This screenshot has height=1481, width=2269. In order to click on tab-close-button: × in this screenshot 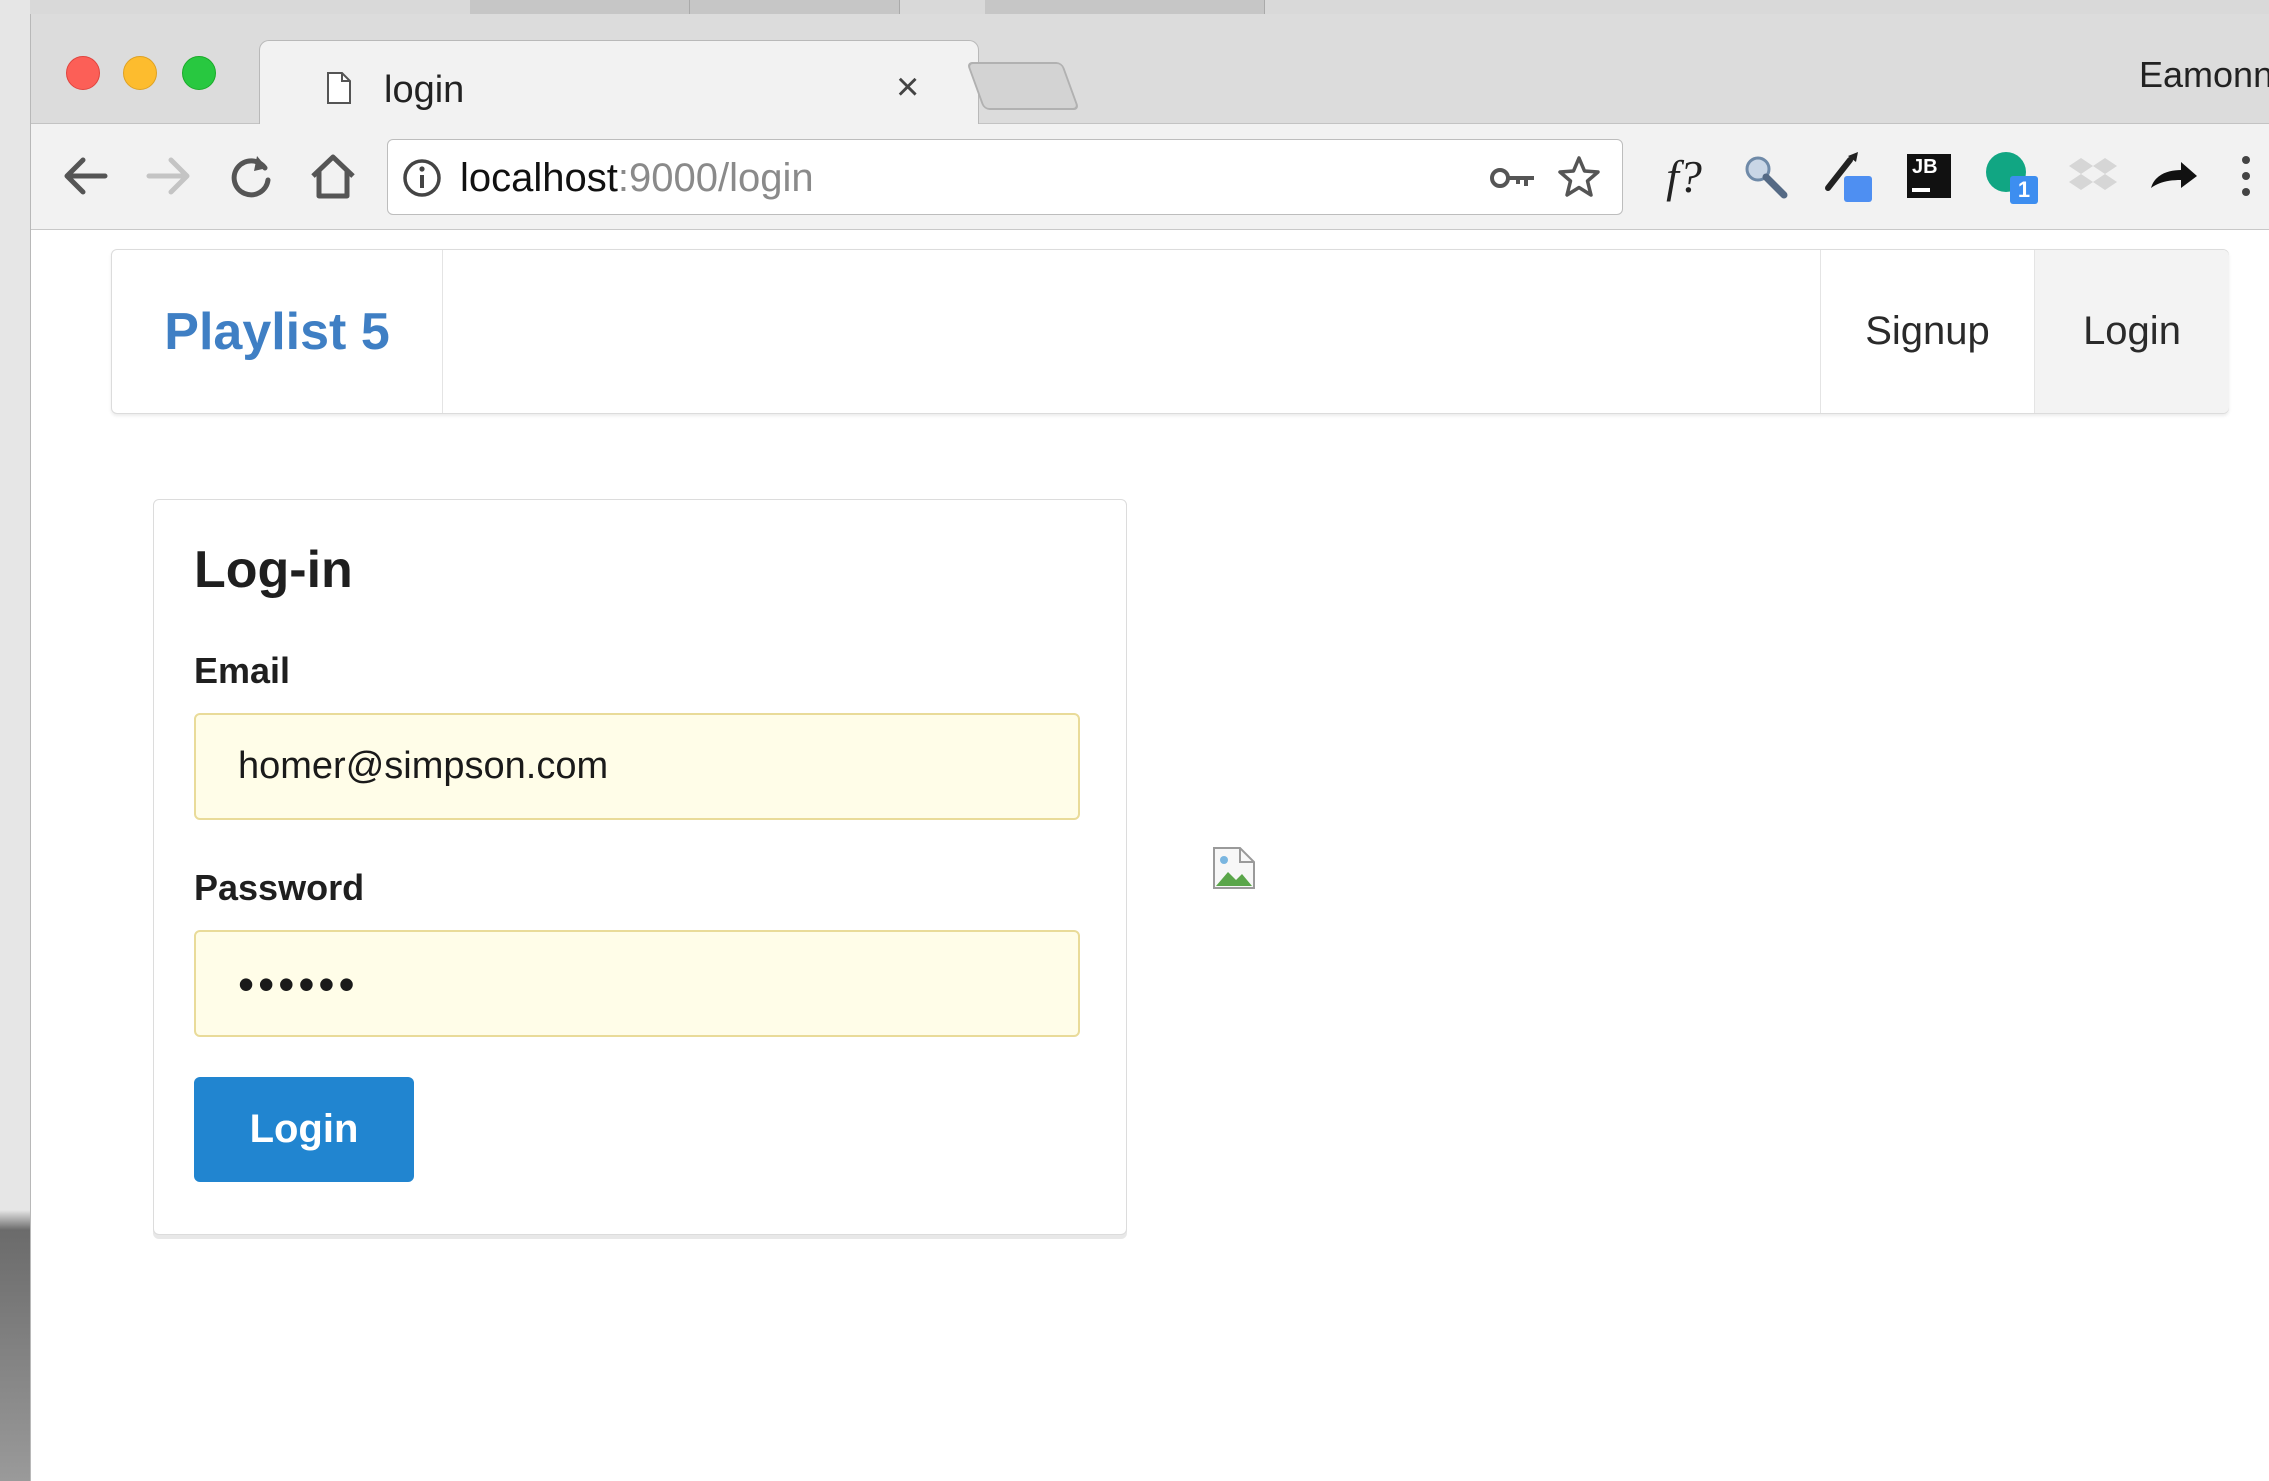, I will do `click(907, 87)`.